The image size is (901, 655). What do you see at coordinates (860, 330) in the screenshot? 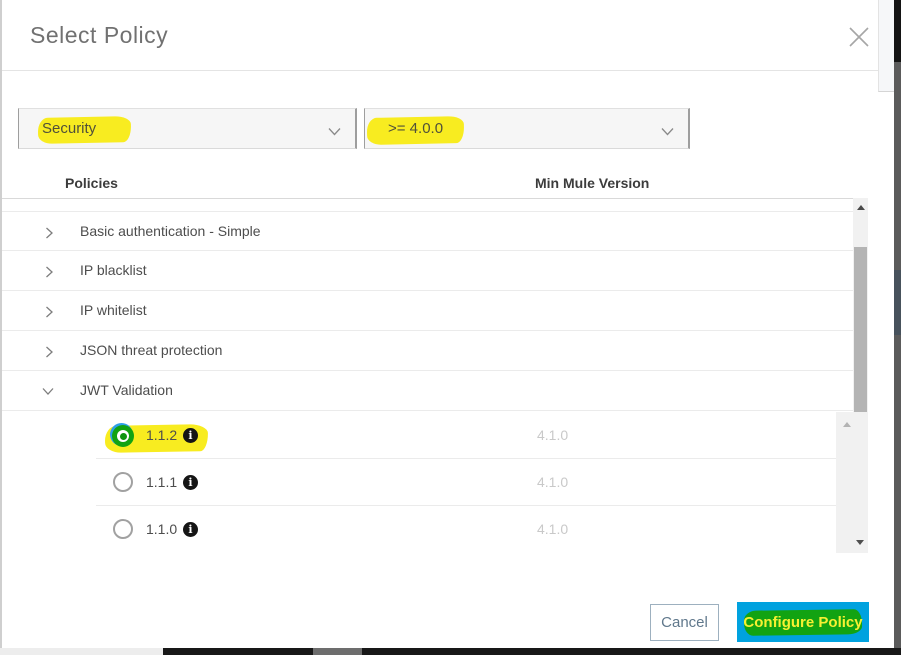
I see `outer-scrollbar-thumb` at bounding box center [860, 330].